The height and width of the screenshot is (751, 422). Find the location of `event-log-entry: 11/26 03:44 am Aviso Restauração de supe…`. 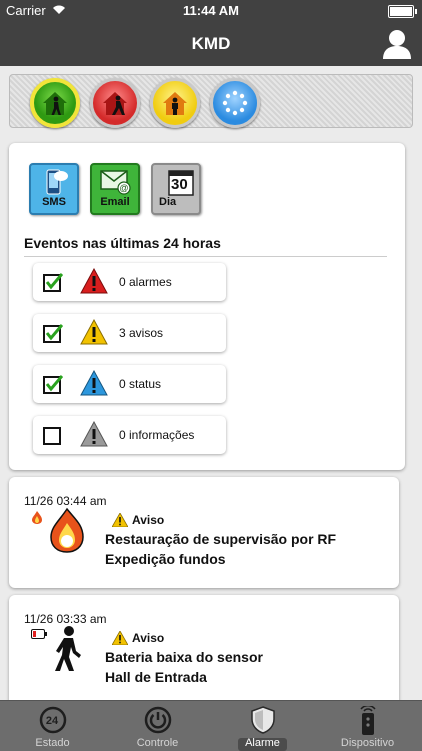

event-log-entry: 11/26 03:44 am Aviso Restauração de supe… is located at coordinates (204, 532).